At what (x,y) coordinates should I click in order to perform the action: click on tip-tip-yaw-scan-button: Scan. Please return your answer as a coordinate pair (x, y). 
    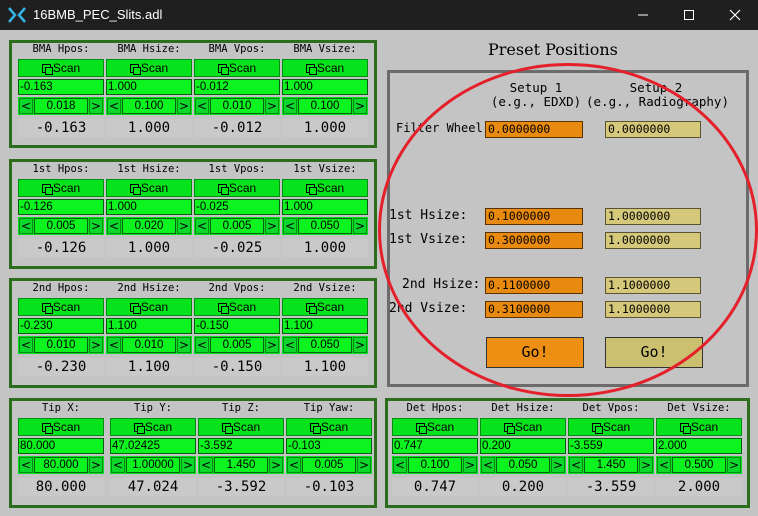
    Looking at the image, I should click on (329, 427).